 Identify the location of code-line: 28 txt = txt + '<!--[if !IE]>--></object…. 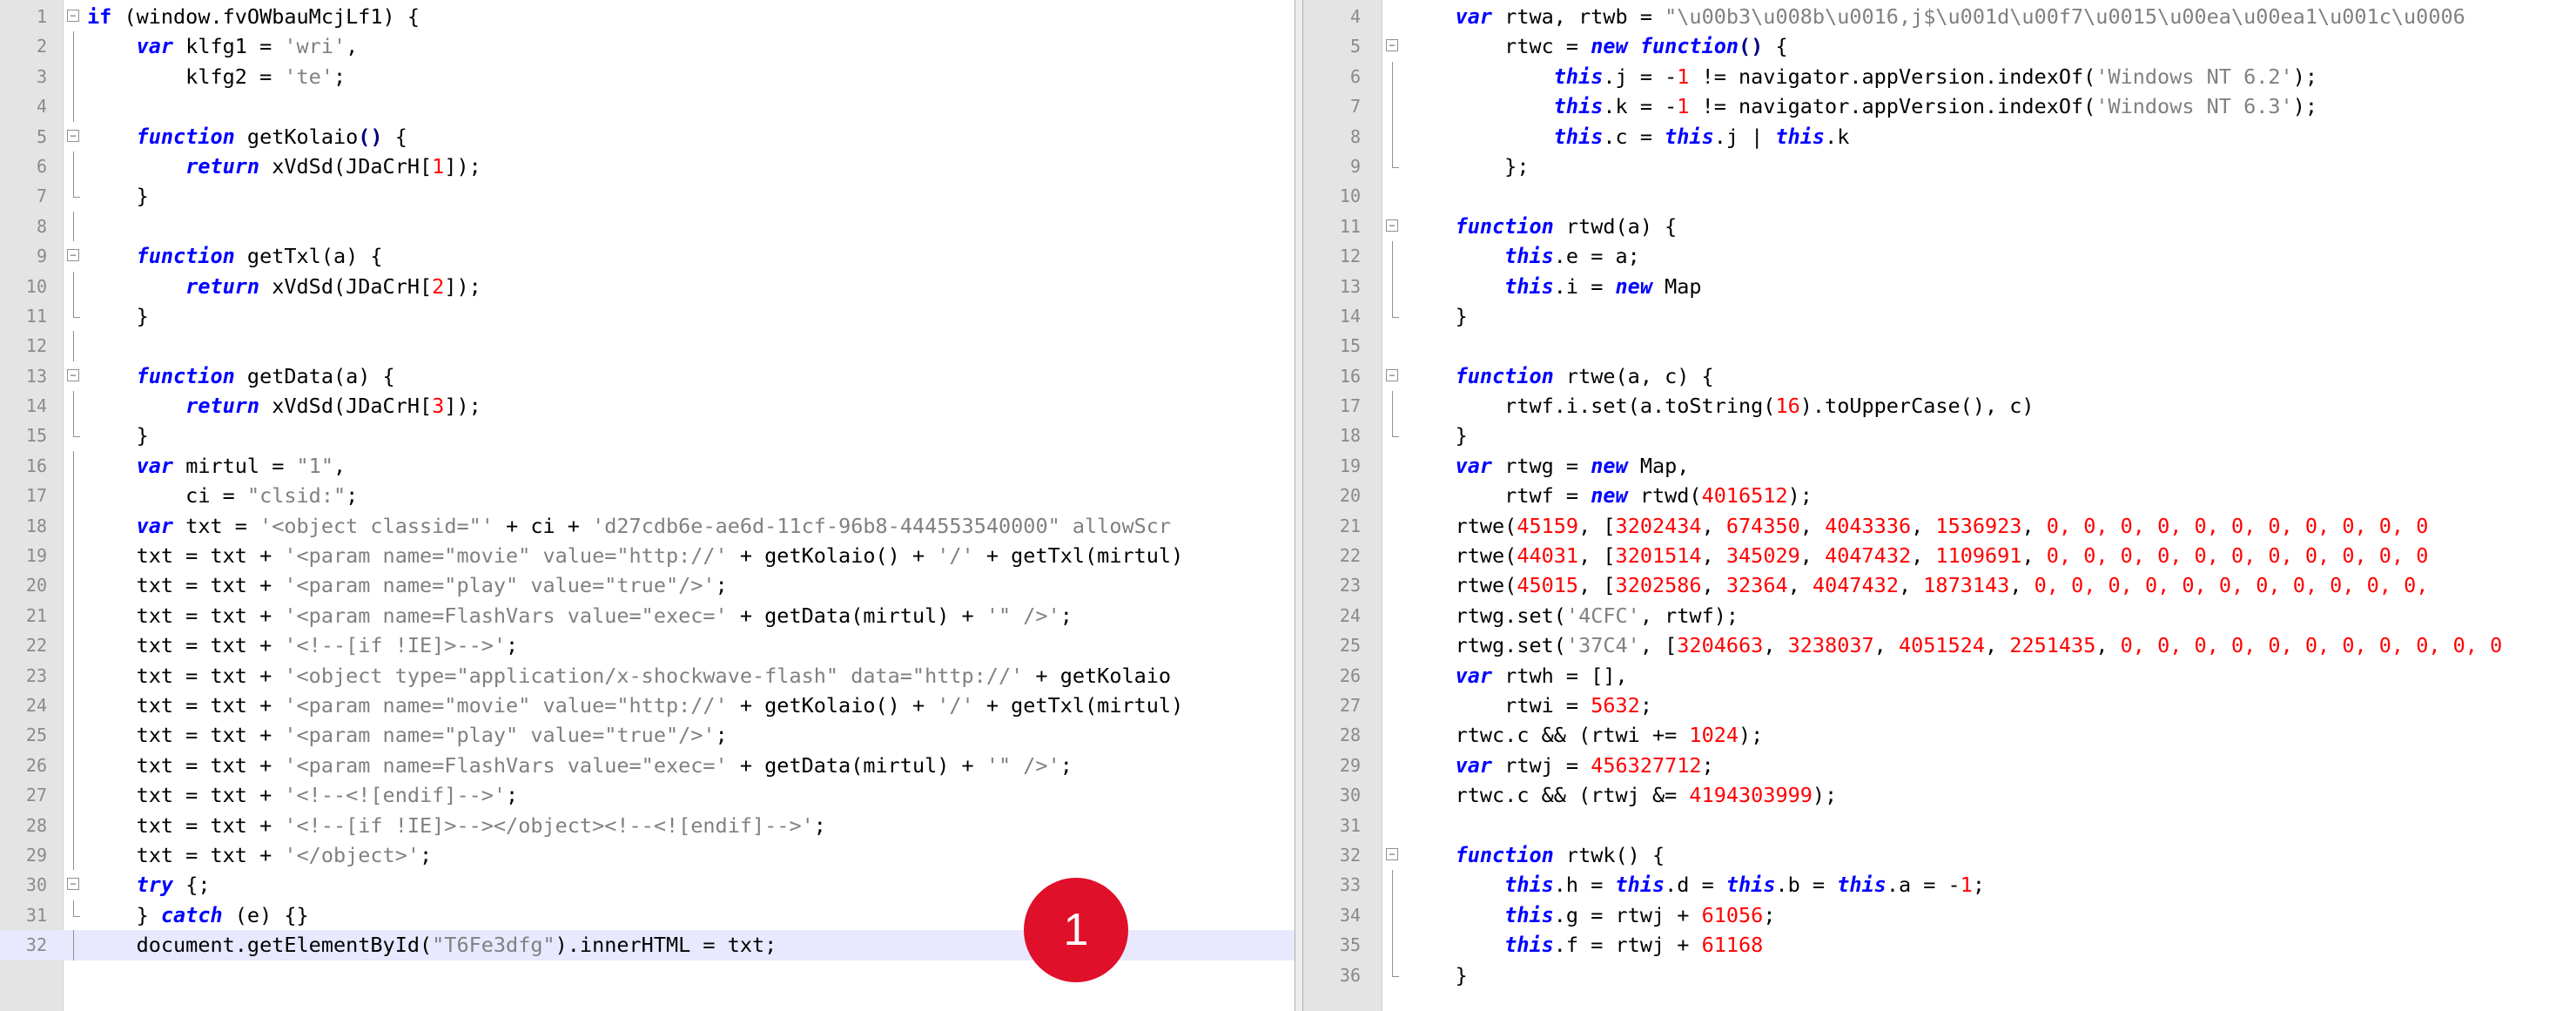
(647, 825).